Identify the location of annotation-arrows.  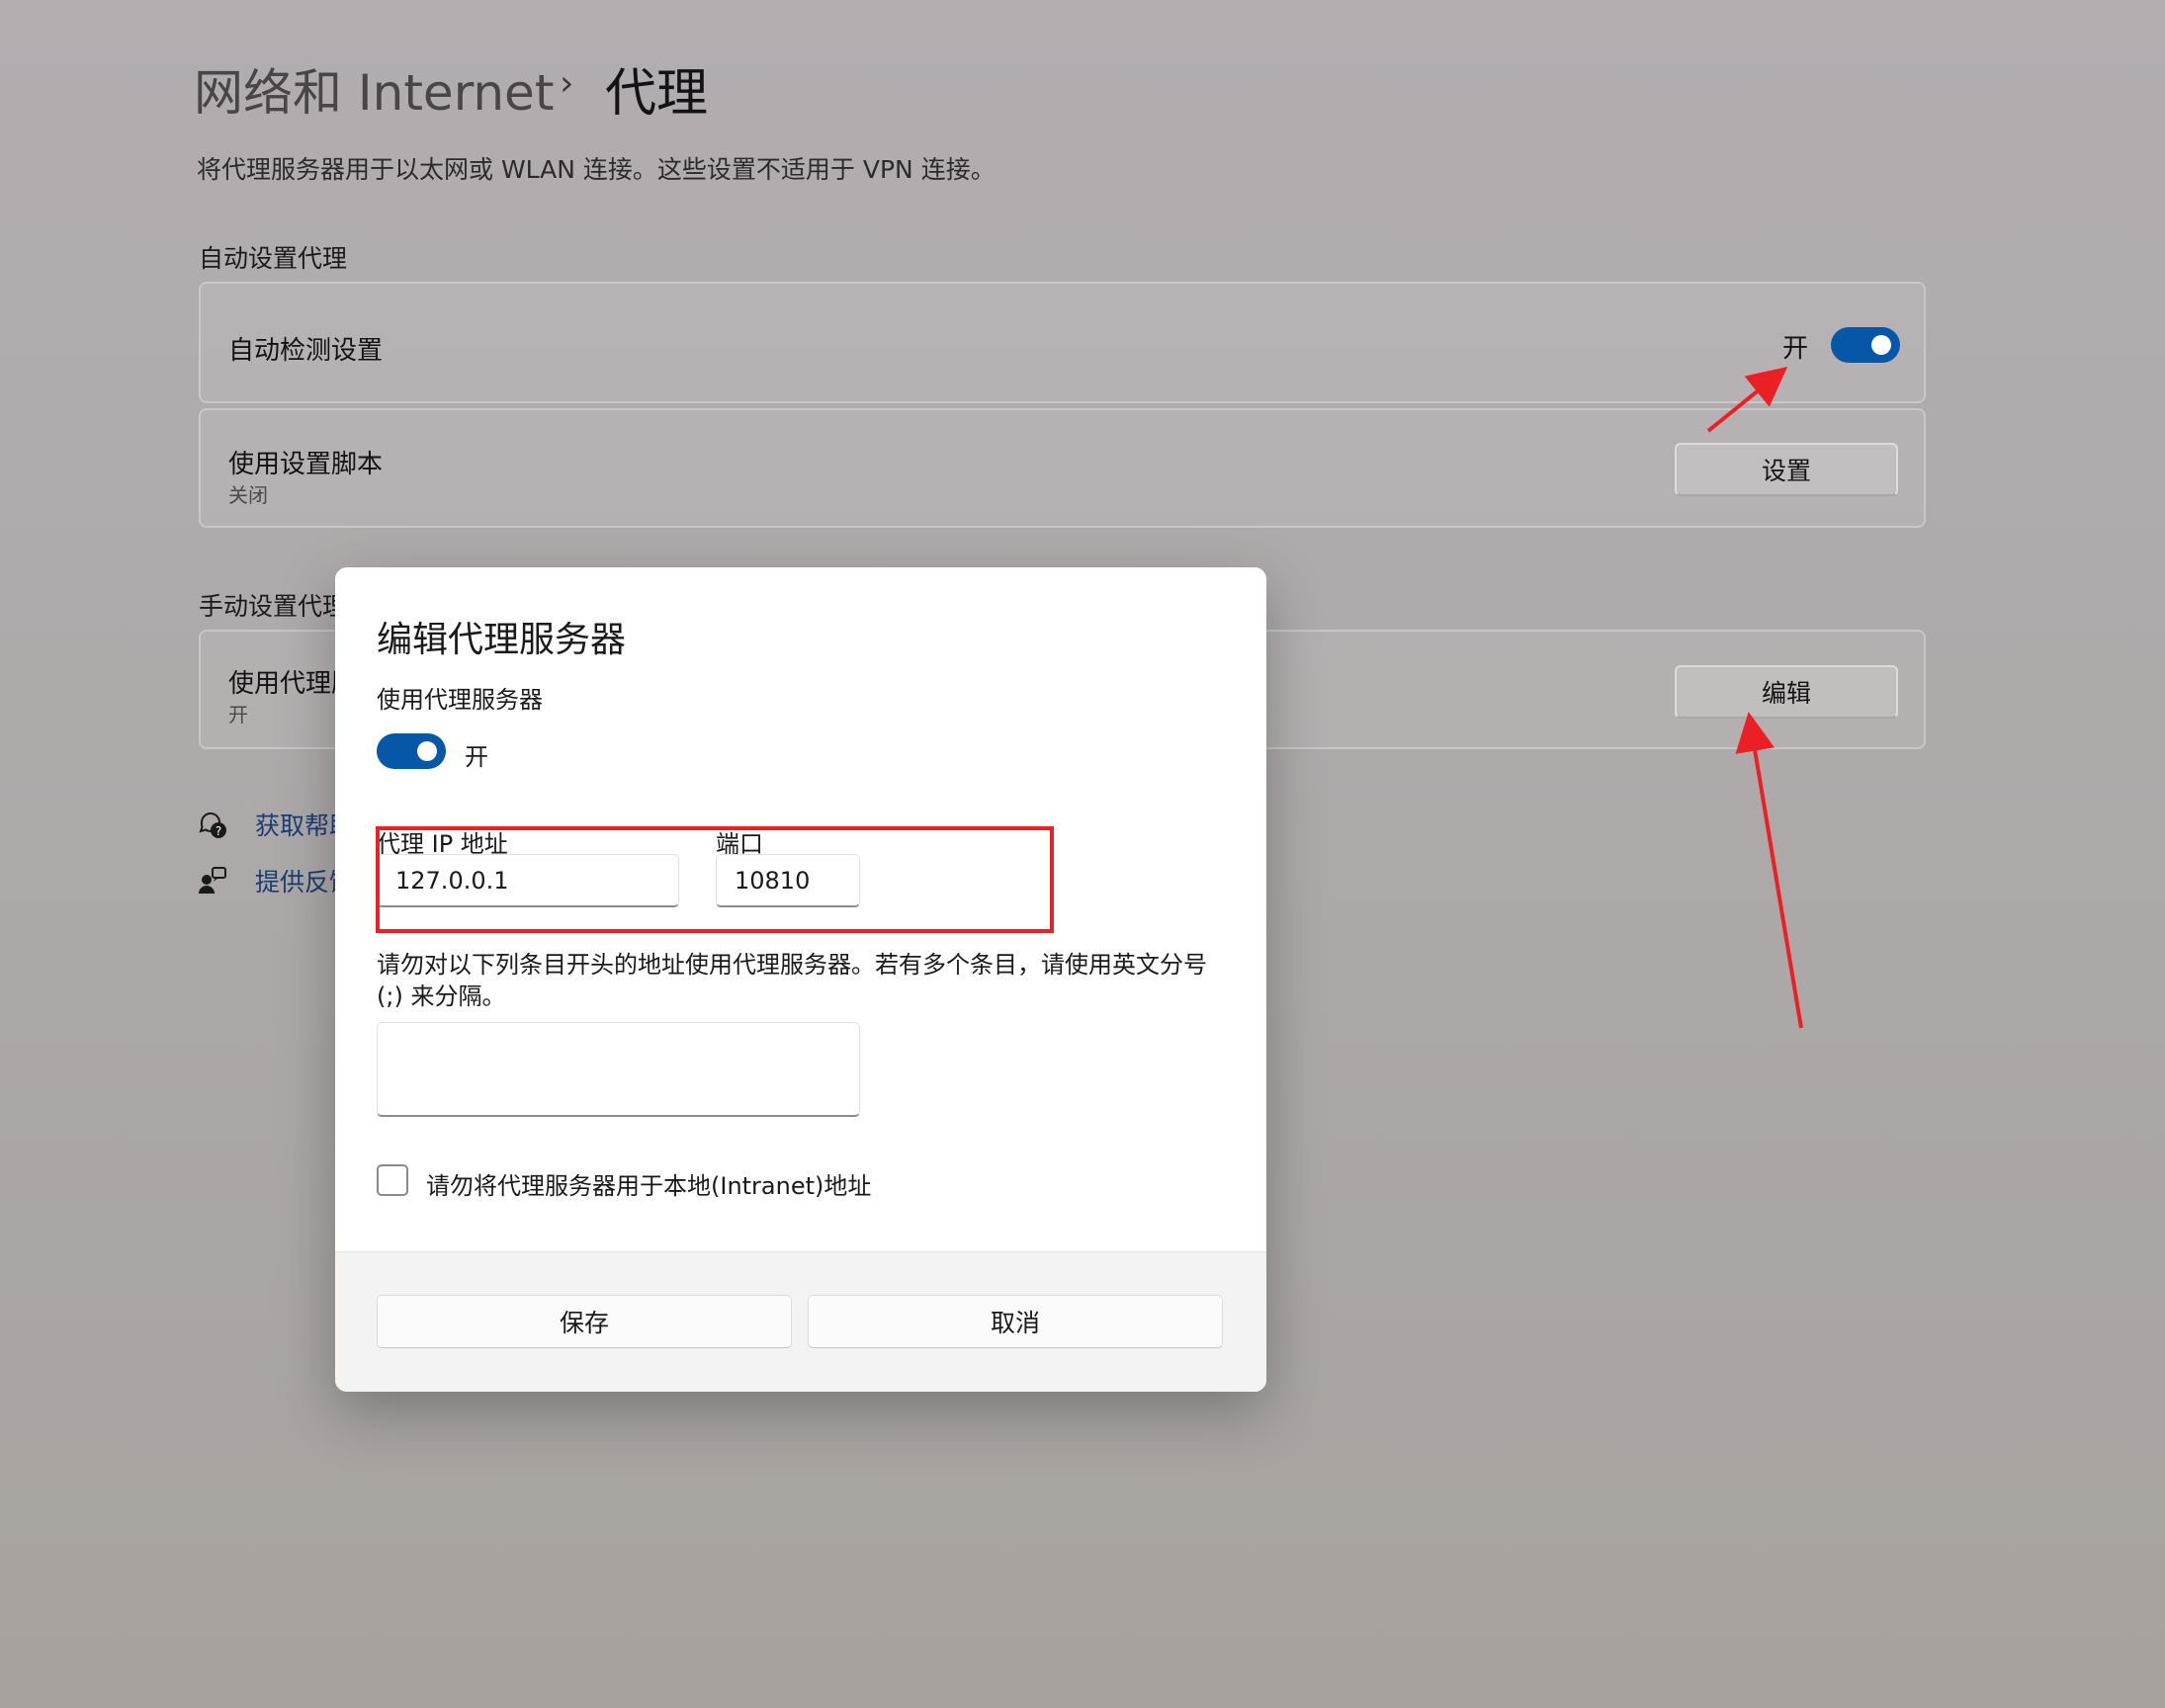
(1754, 697).